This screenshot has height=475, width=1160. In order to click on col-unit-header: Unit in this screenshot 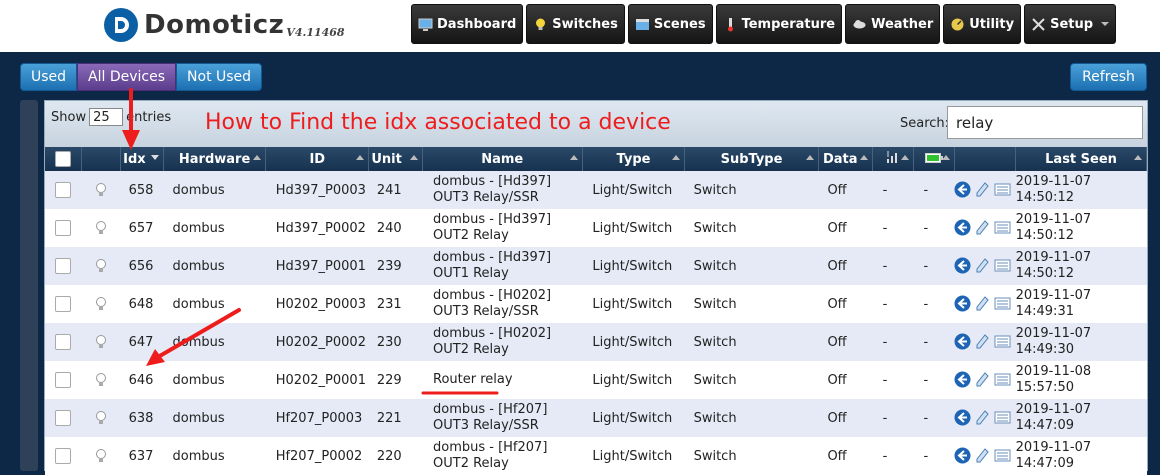, I will do `click(395, 159)`.